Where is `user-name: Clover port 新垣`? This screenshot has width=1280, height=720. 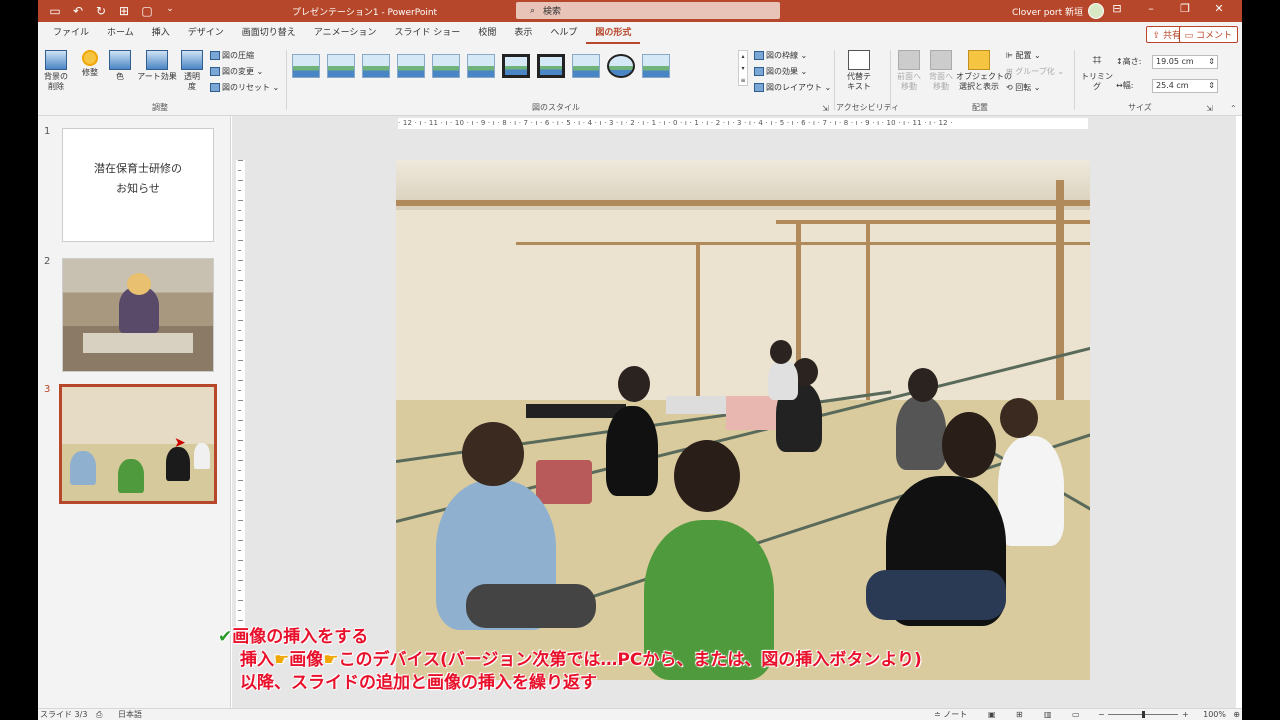 user-name: Clover port 新垣 is located at coordinates (1047, 11).